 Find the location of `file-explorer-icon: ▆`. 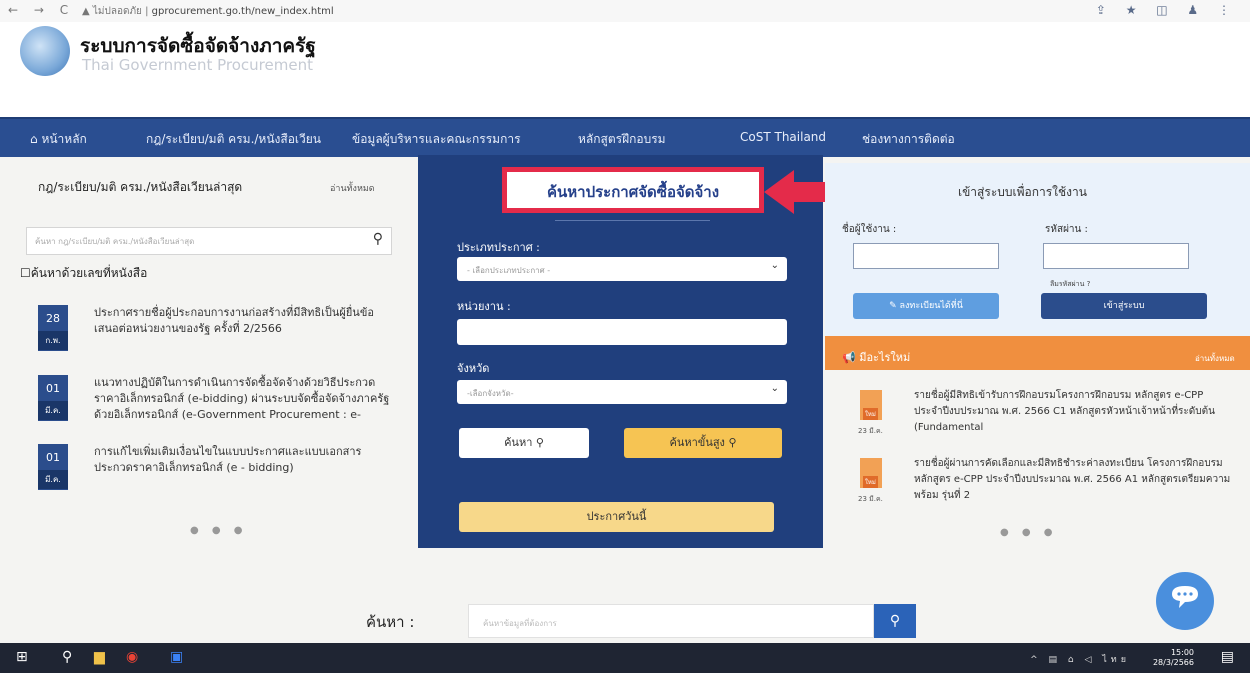

file-explorer-icon: ▆ is located at coordinates (99, 657).